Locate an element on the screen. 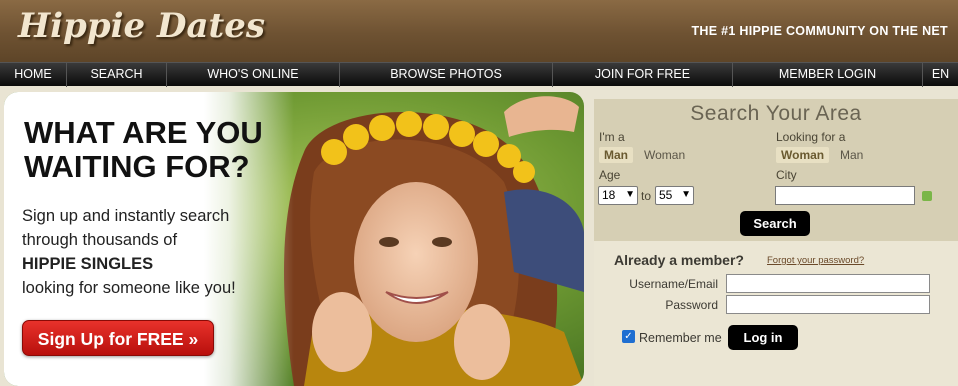  im-a-option-woman: Woman is located at coordinates (664, 155).